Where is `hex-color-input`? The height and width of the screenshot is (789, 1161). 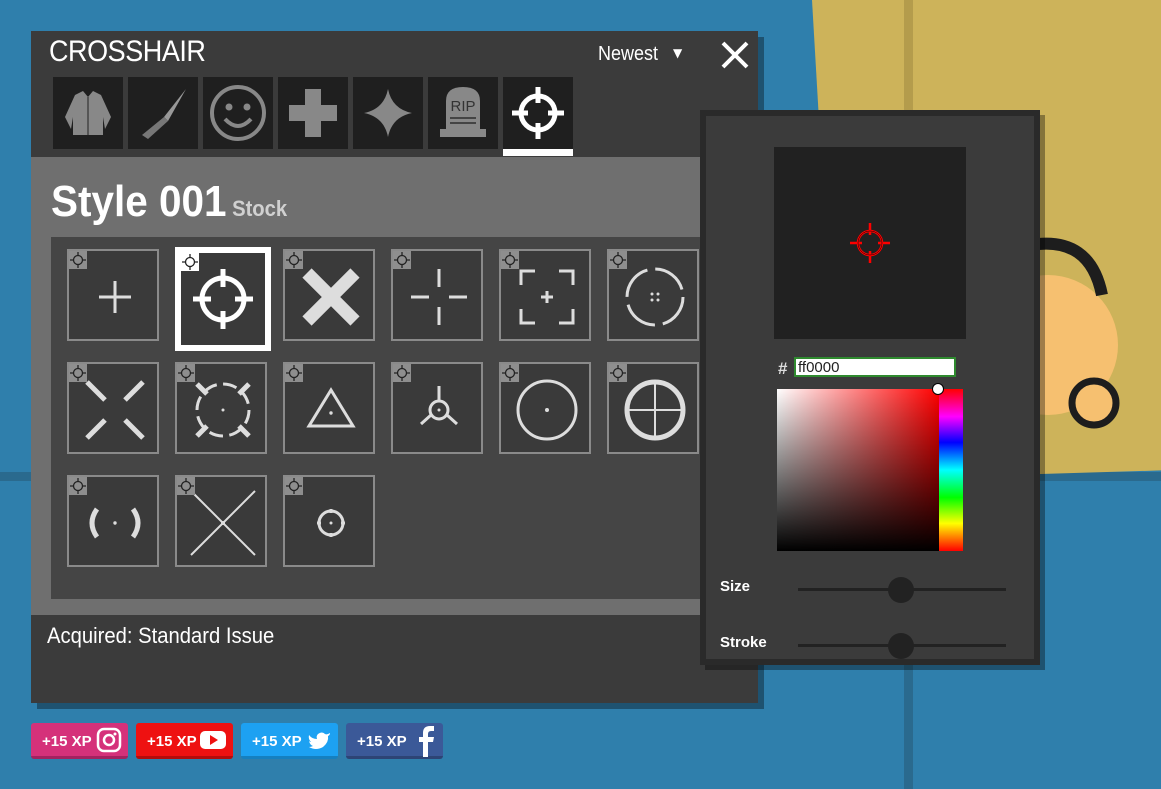 hex-color-input is located at coordinates (875, 367).